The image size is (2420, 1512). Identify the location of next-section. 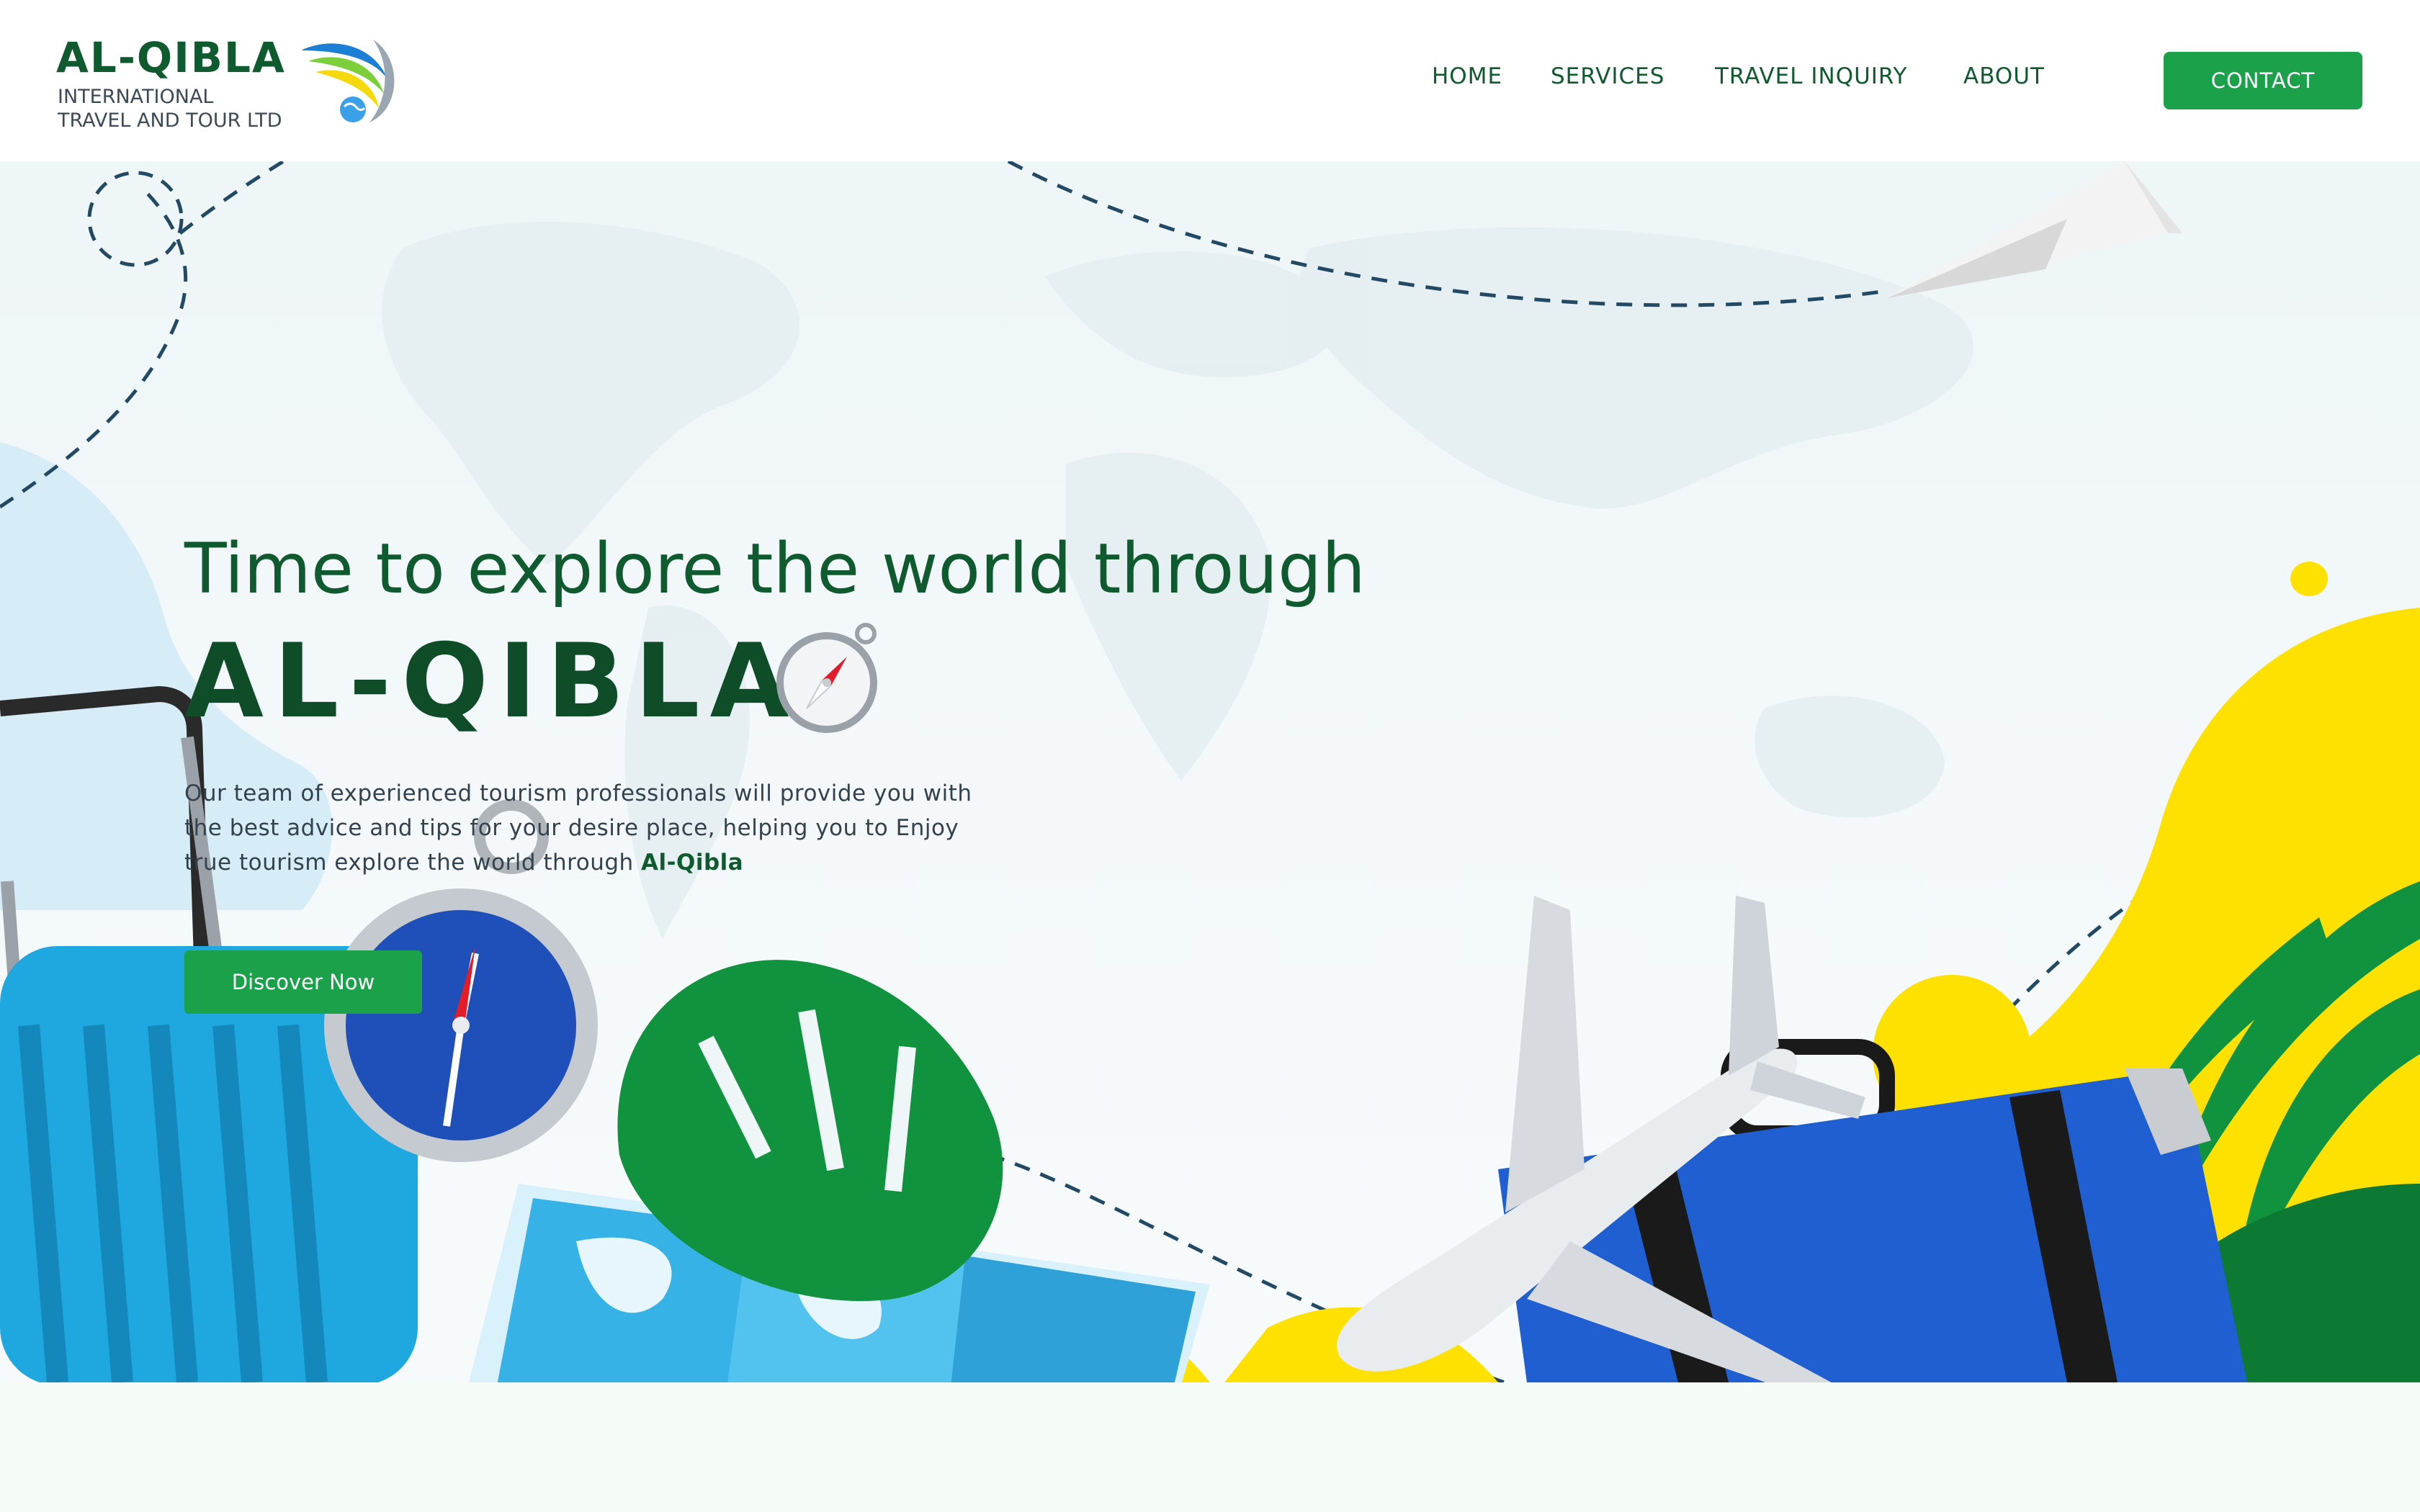
(1210, 1447).